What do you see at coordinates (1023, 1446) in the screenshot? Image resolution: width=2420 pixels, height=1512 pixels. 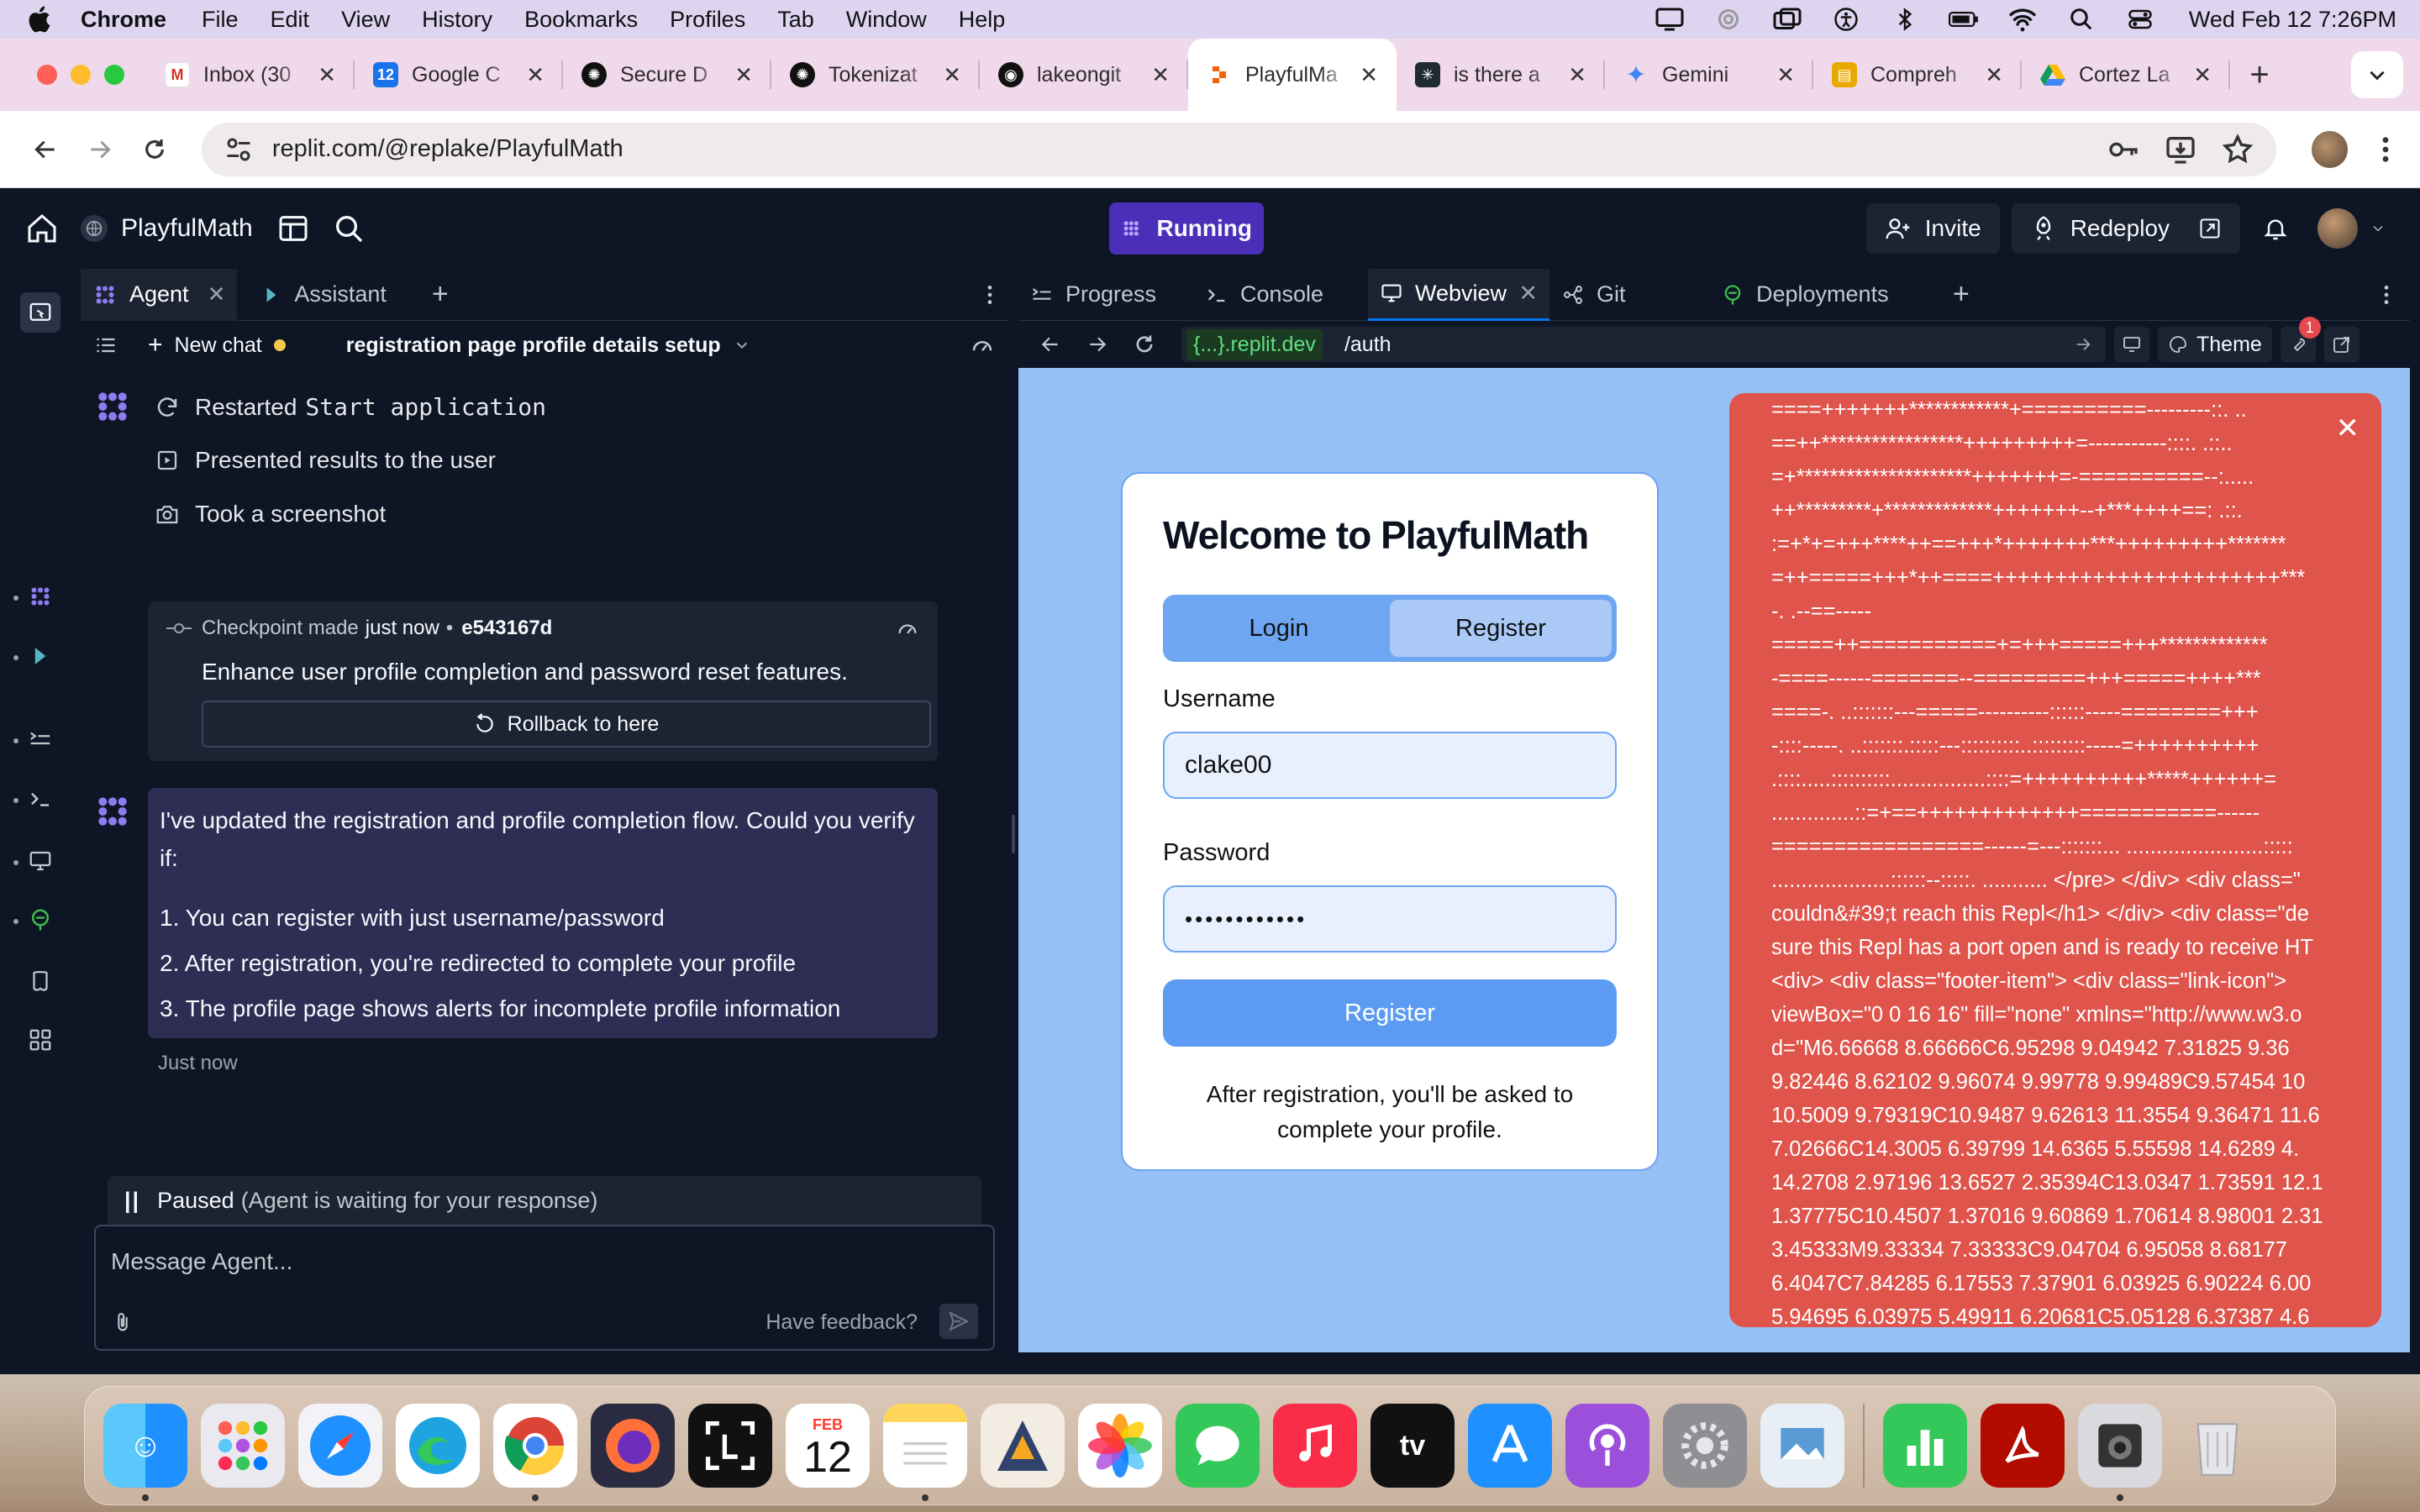 I see `linear-icon` at bounding box center [1023, 1446].